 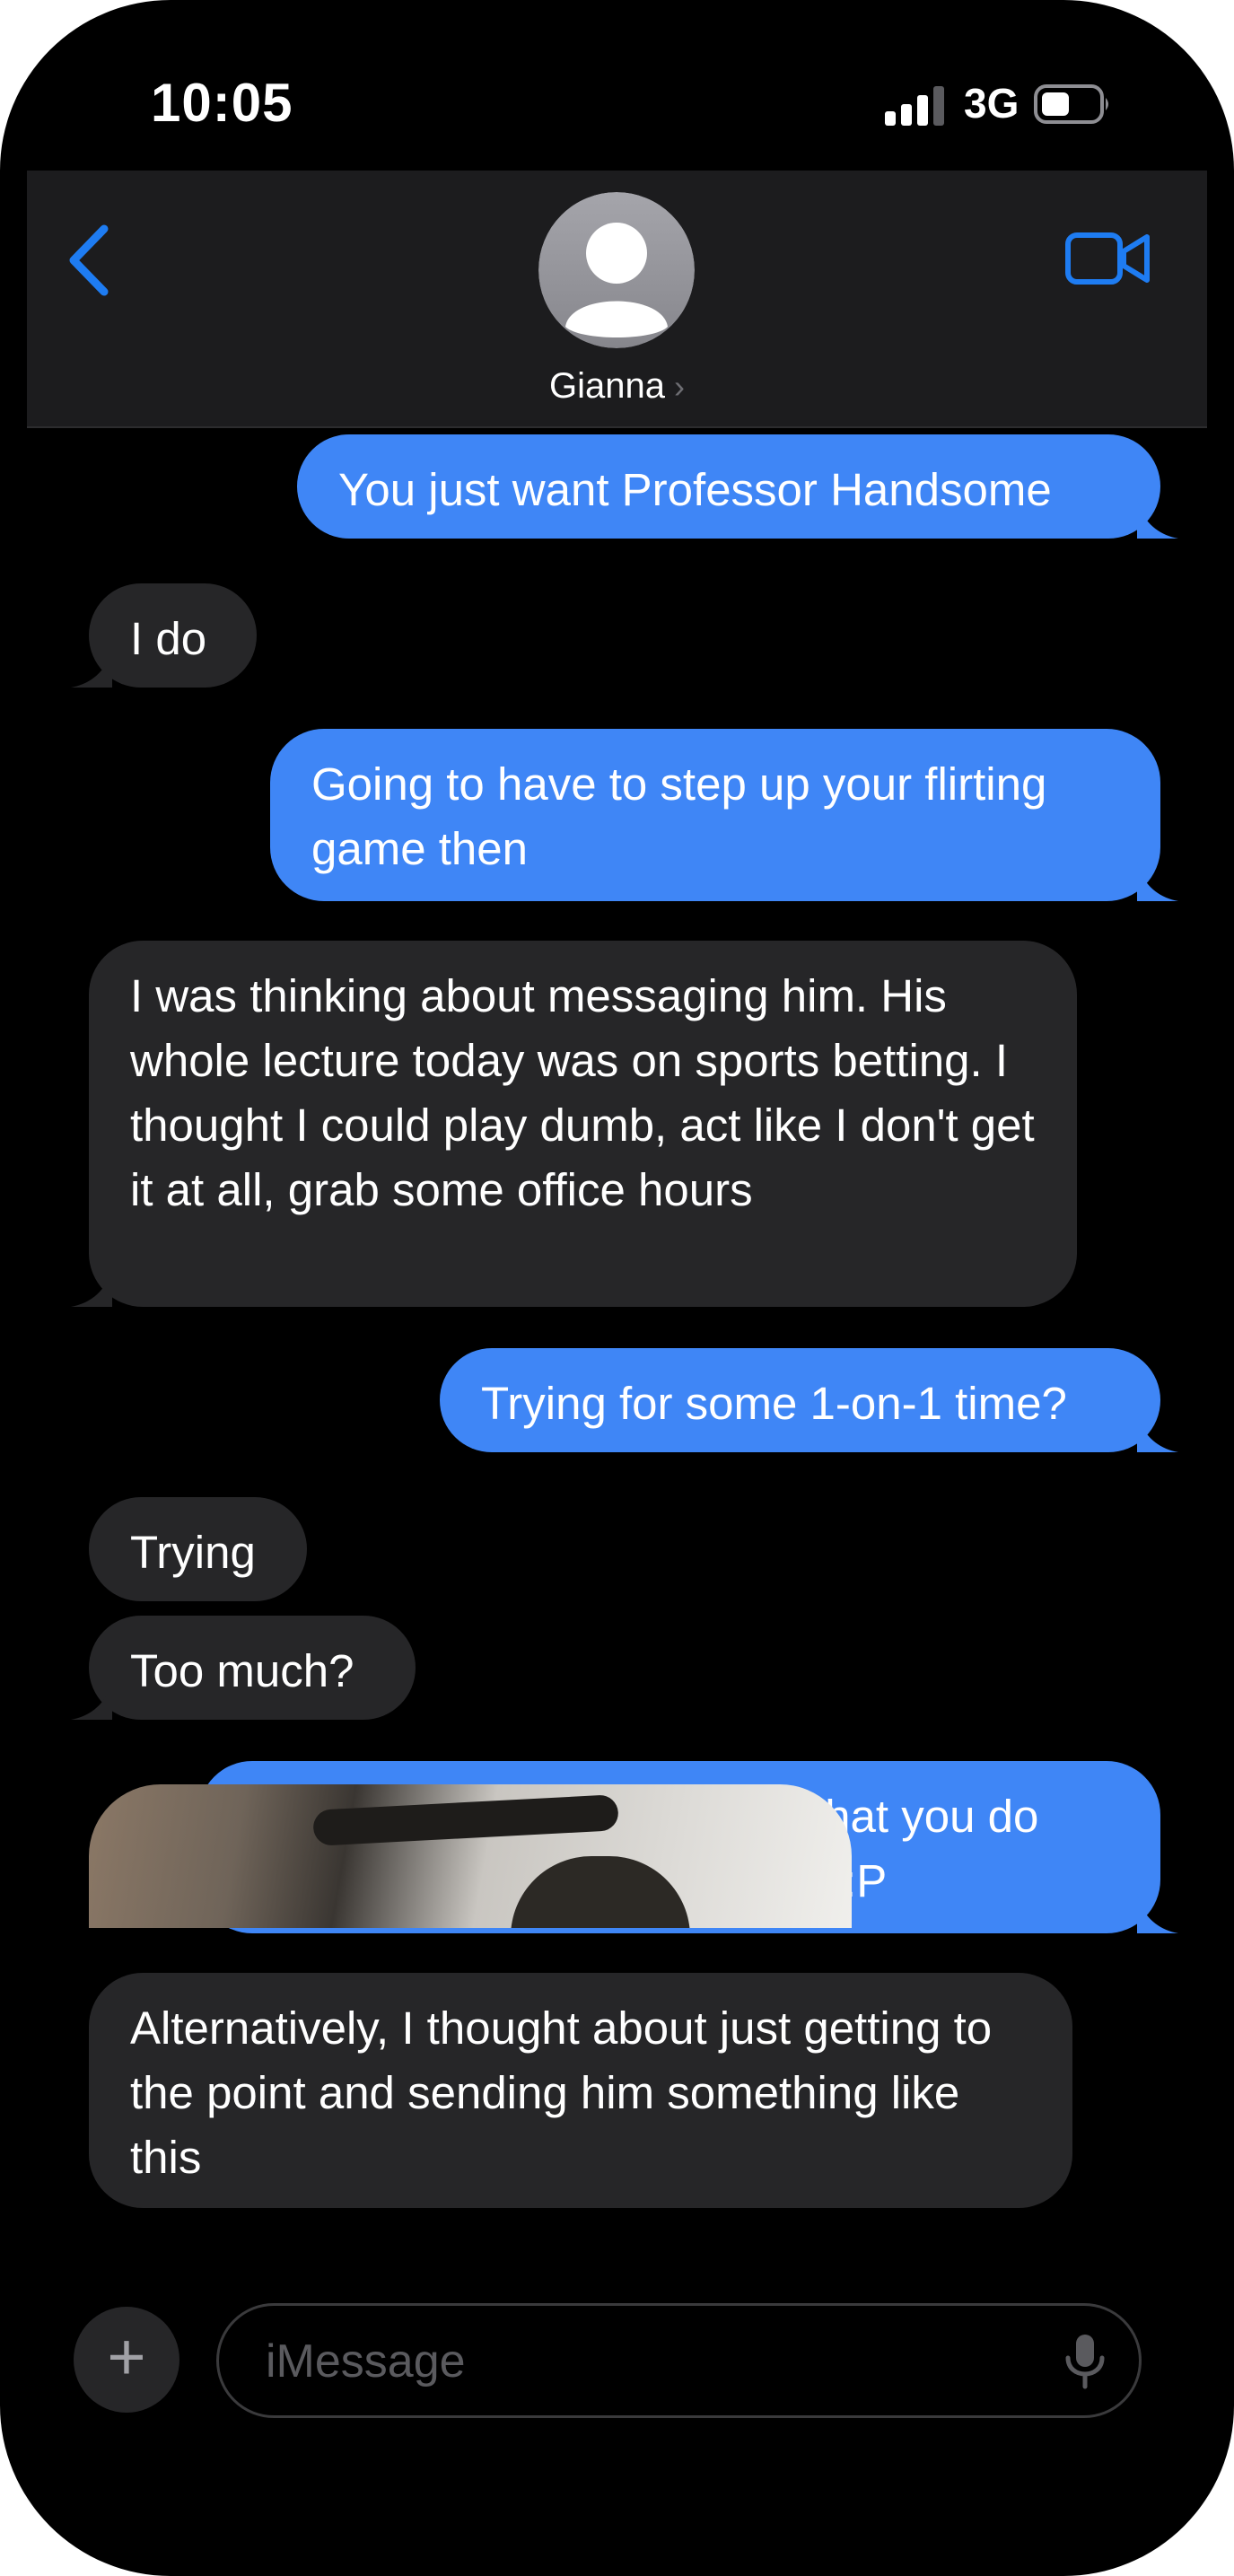 What do you see at coordinates (1108, 258) in the screenshot?
I see `video-call-icon` at bounding box center [1108, 258].